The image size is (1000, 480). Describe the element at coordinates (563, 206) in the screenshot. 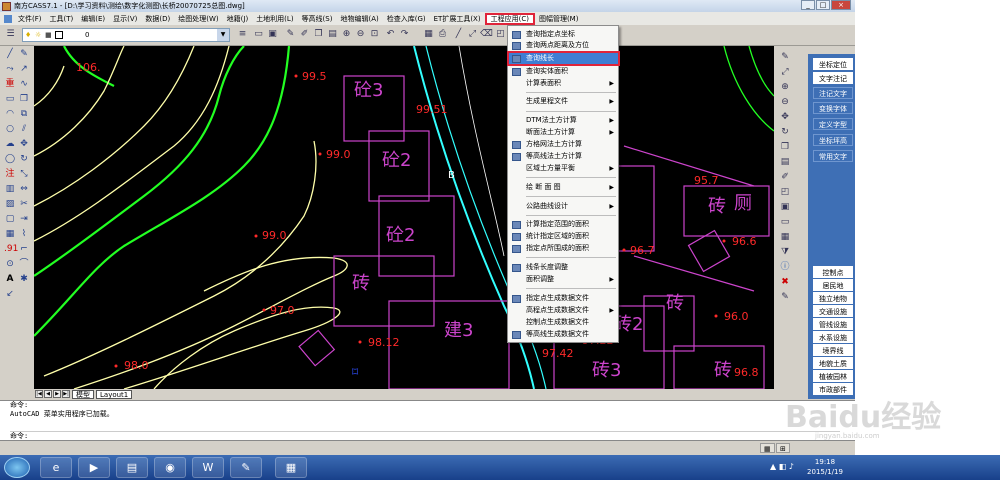

I see `menu-item-road-curve: 公路曲线设计 ▶` at that location.